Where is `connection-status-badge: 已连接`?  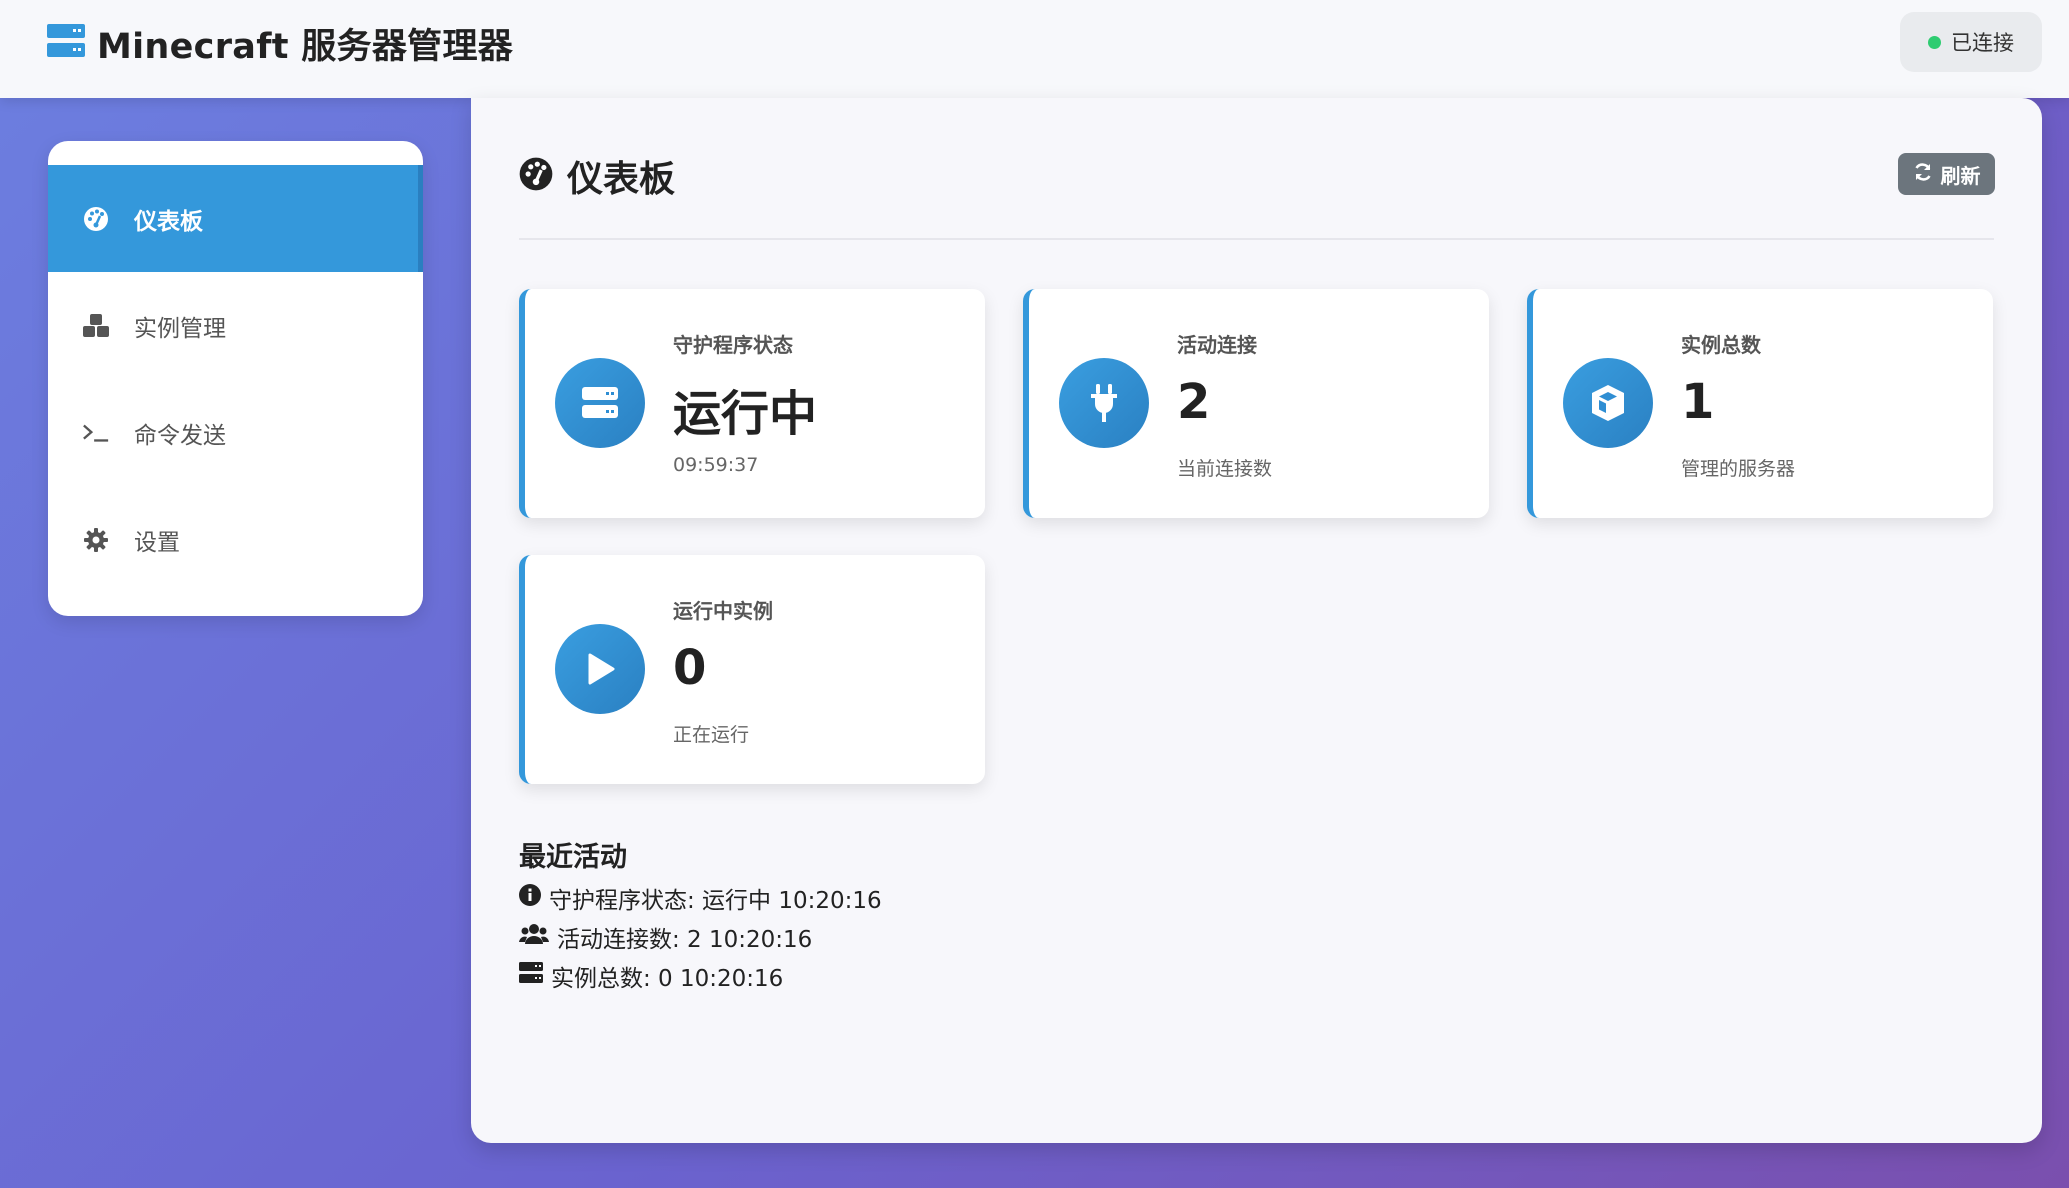
connection-status-badge: 已连接 is located at coordinates (1971, 42).